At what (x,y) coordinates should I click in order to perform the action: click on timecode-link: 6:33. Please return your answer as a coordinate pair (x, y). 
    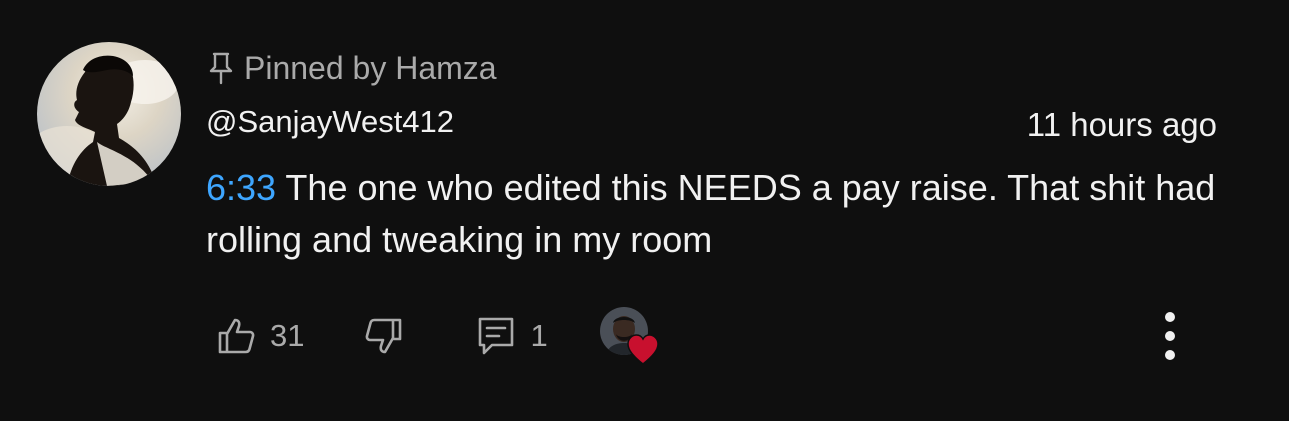
    Looking at the image, I should click on (241, 187).